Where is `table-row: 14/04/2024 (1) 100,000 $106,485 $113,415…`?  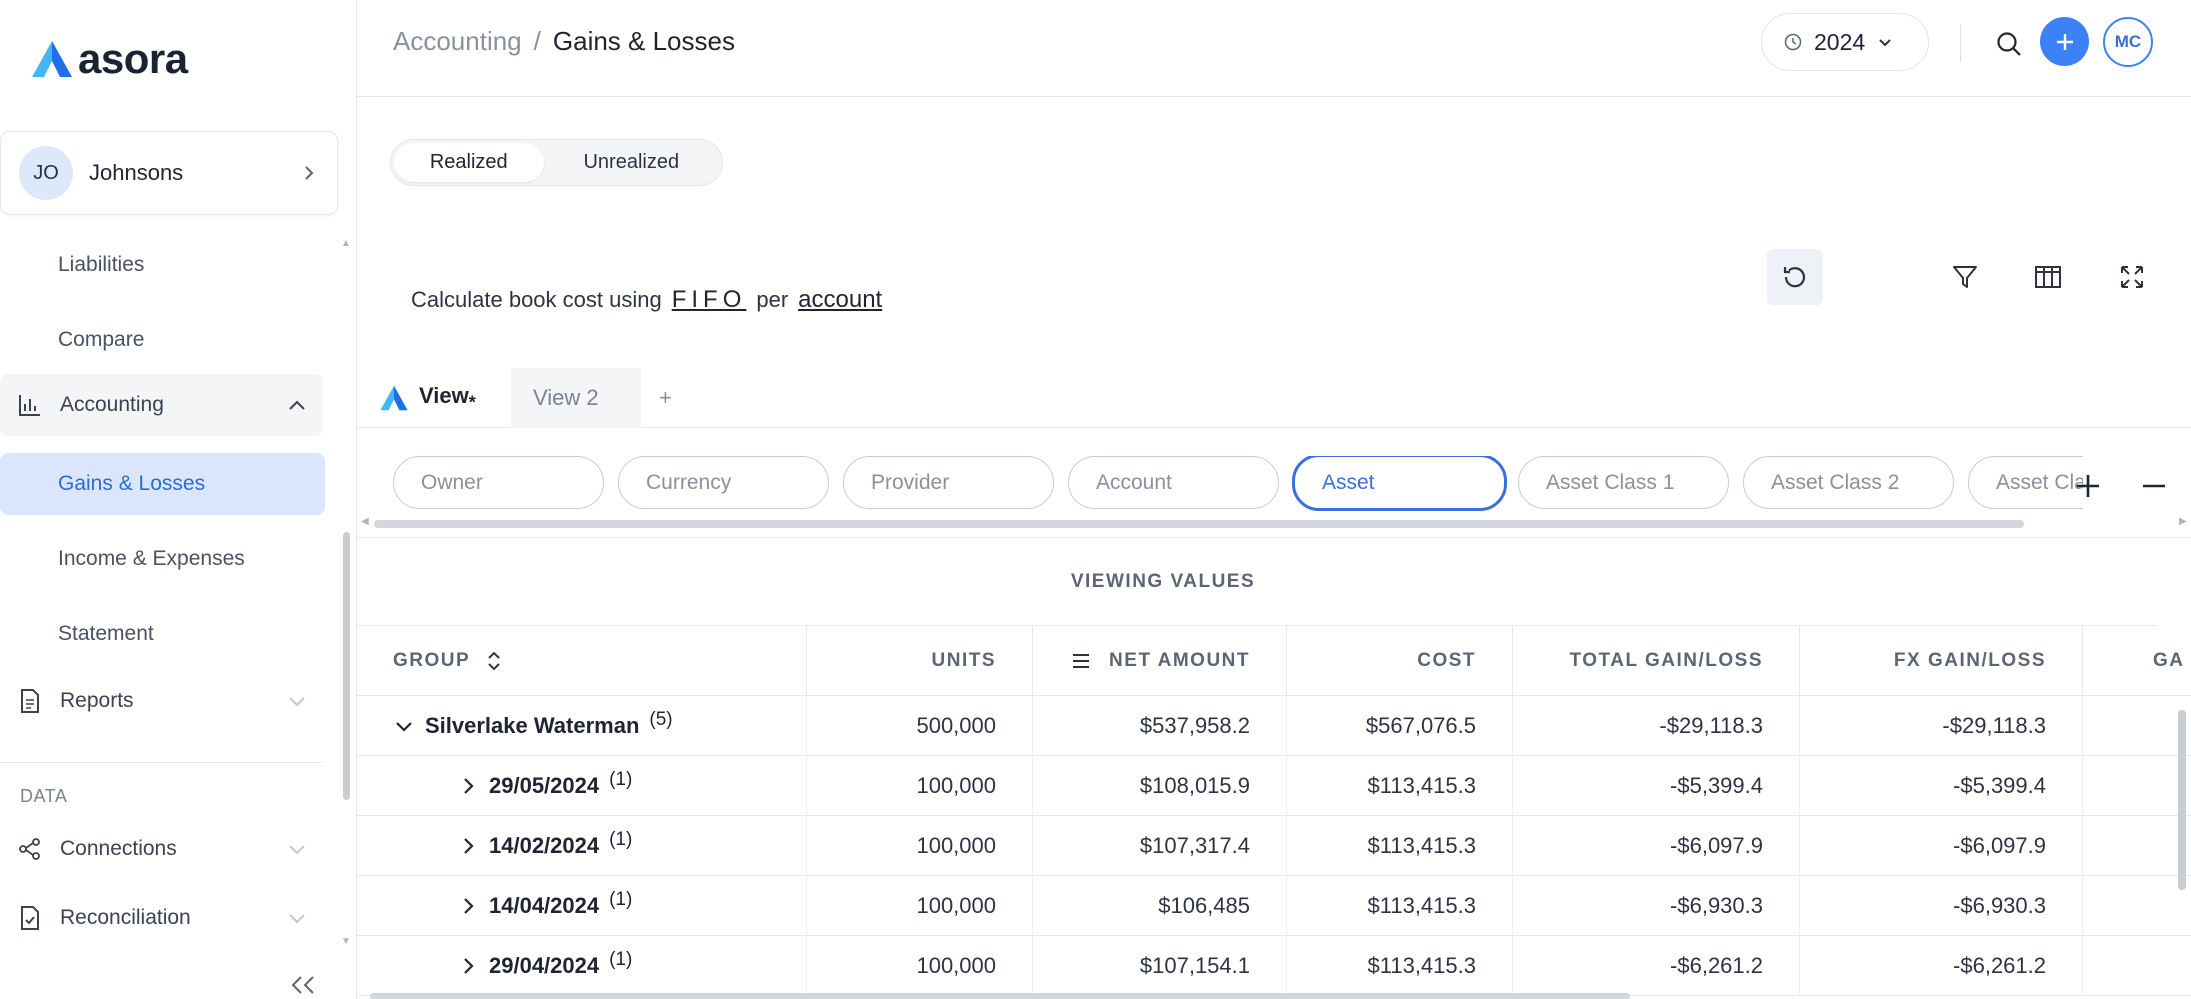 table-row: 14/04/2024 (1) 100,000 $106,485 $113,415… is located at coordinates (1274, 906).